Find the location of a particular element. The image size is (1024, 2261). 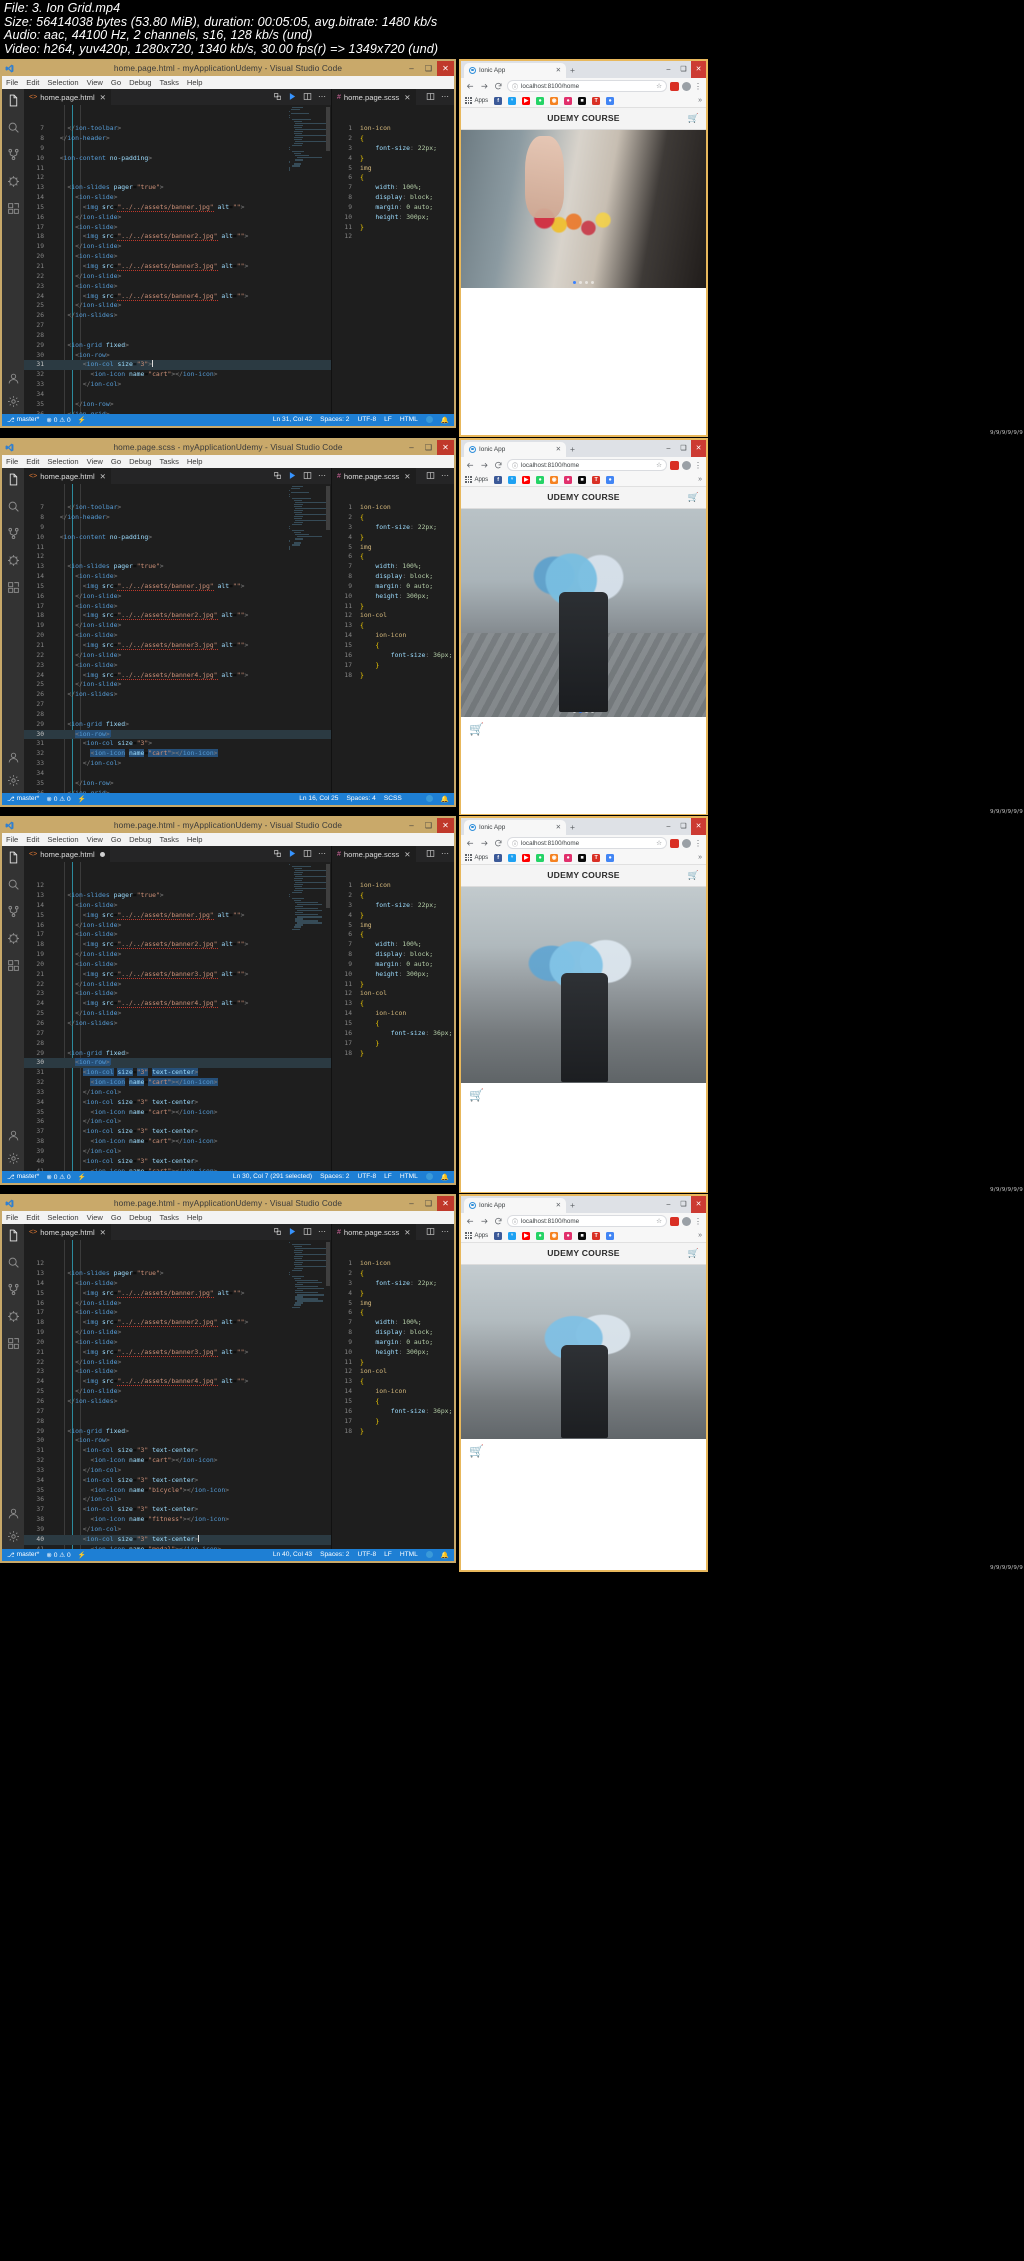

extensions-icon is located at coordinates (13, 209).